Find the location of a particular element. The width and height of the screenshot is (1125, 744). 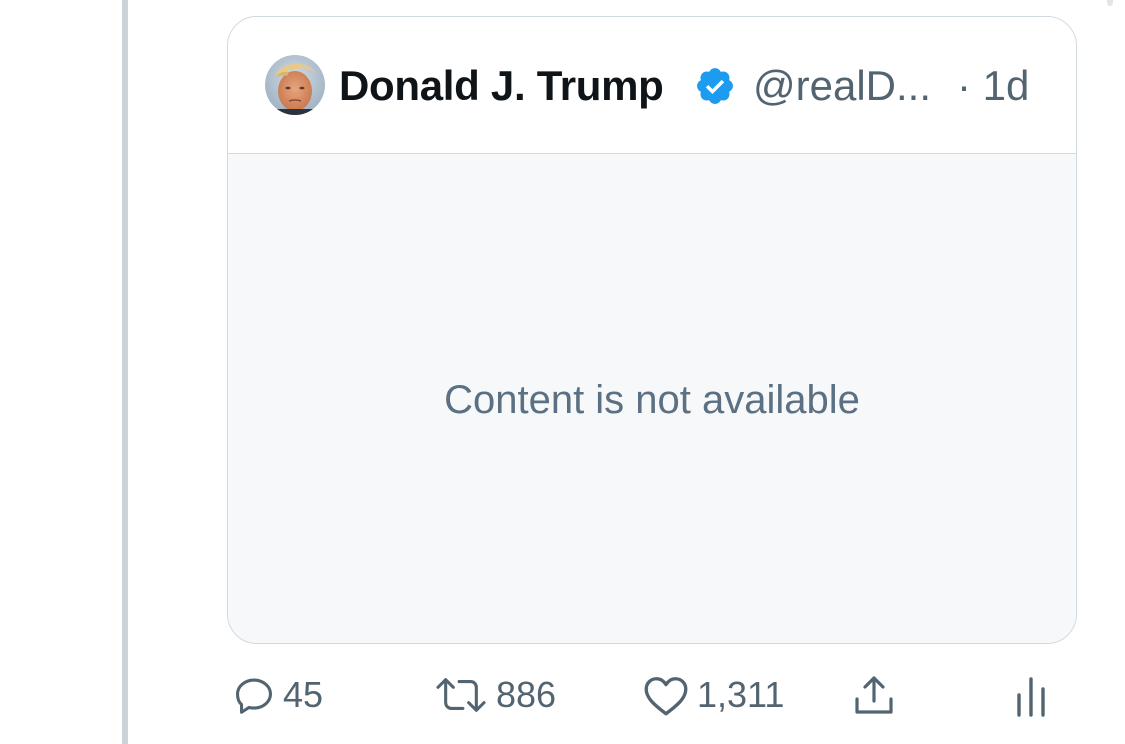

share-button is located at coordinates (874, 695).